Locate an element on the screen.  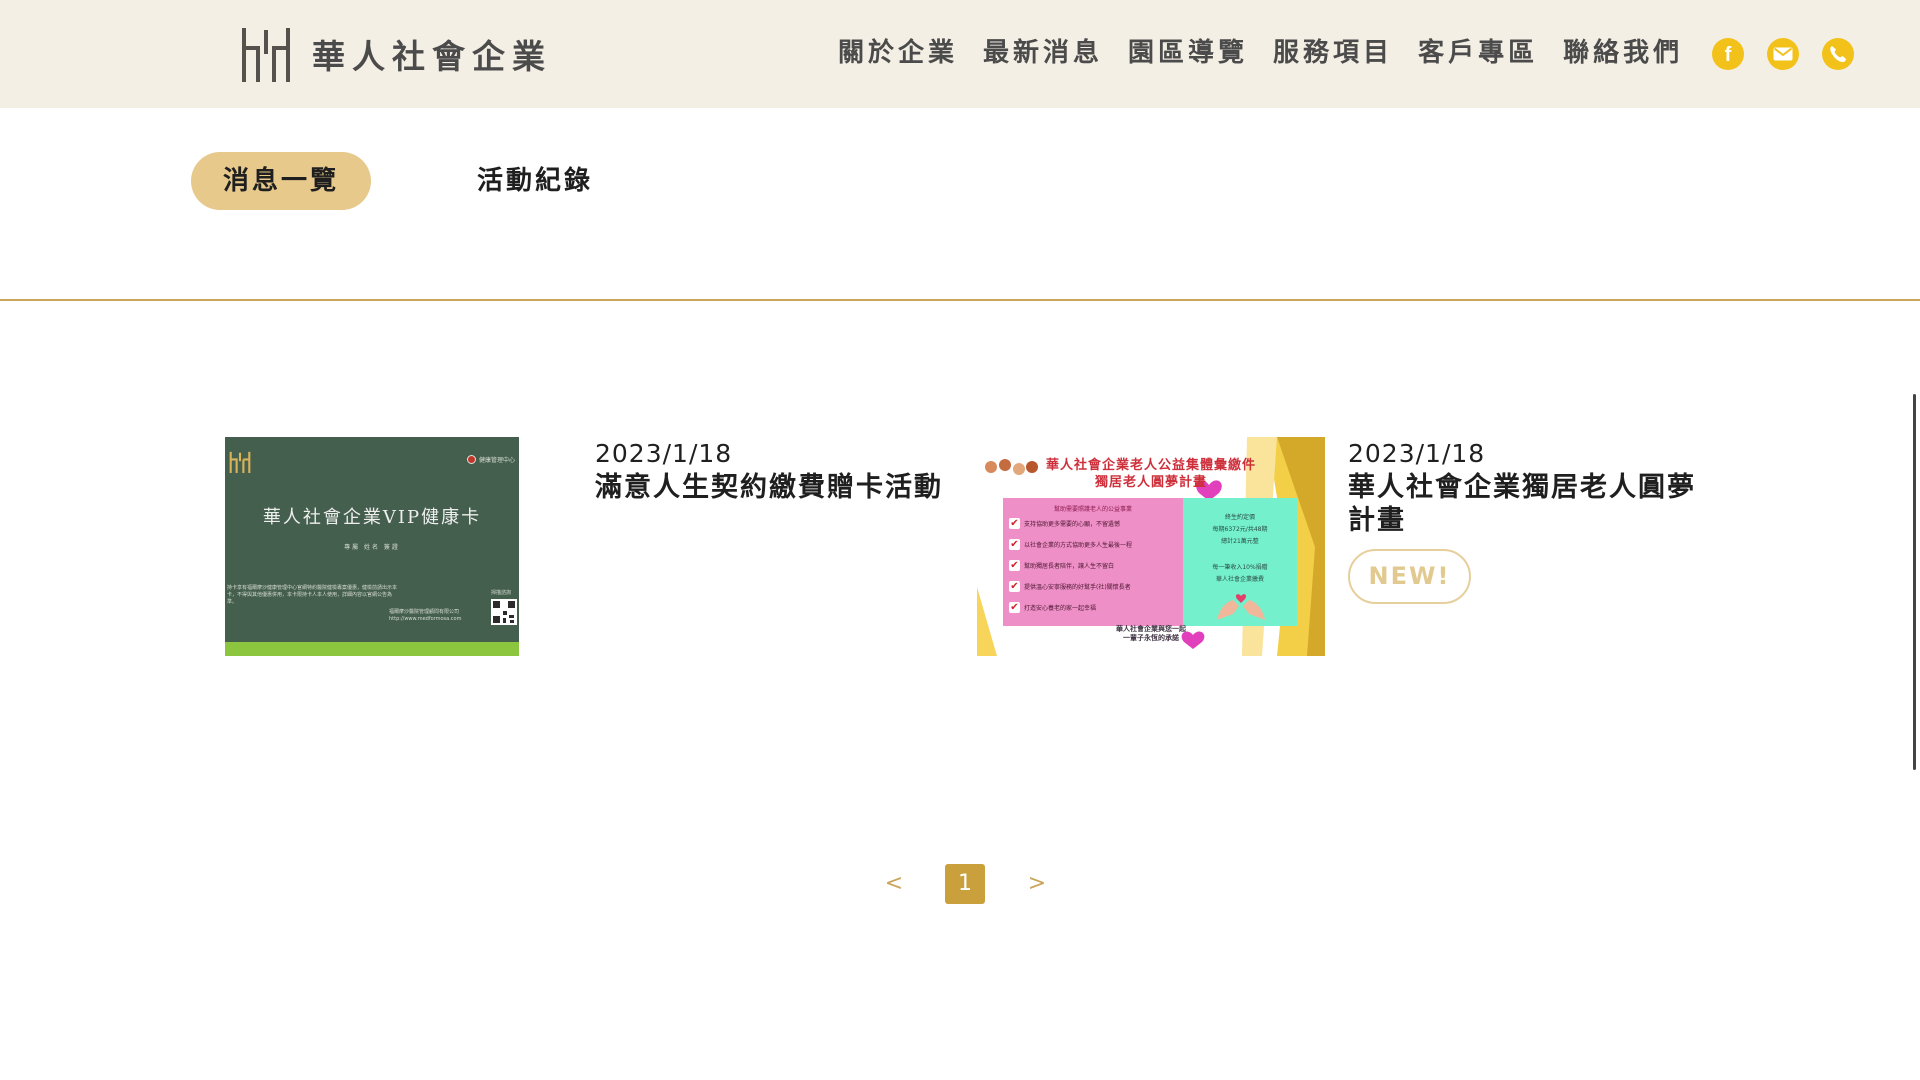
pagination-prev-button: < is located at coordinates (894, 884).